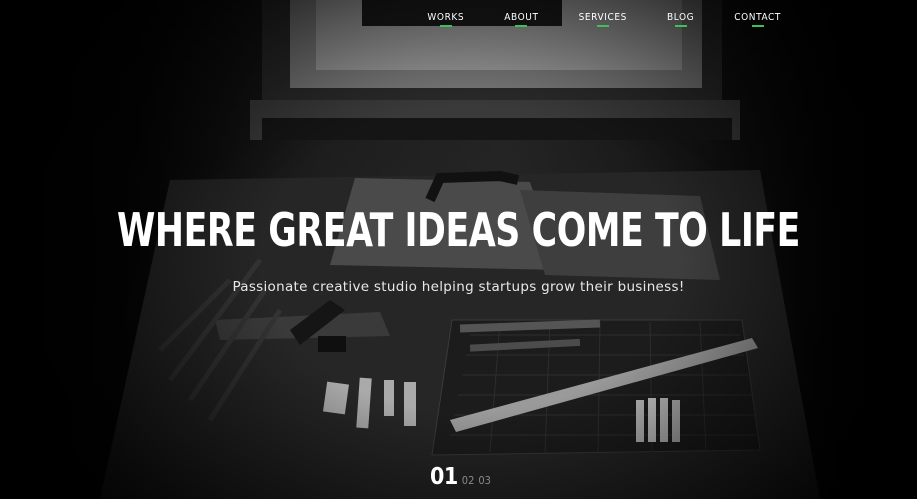 The width and height of the screenshot is (917, 499). Describe the element at coordinates (445, 18) in the screenshot. I see `nav-item-works: WORKS` at that location.